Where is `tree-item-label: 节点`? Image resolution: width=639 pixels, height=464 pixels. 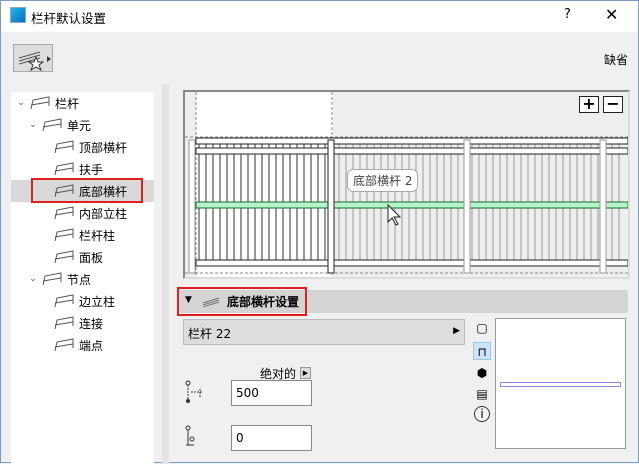
tree-item-label: 节点 is located at coordinates (79, 279).